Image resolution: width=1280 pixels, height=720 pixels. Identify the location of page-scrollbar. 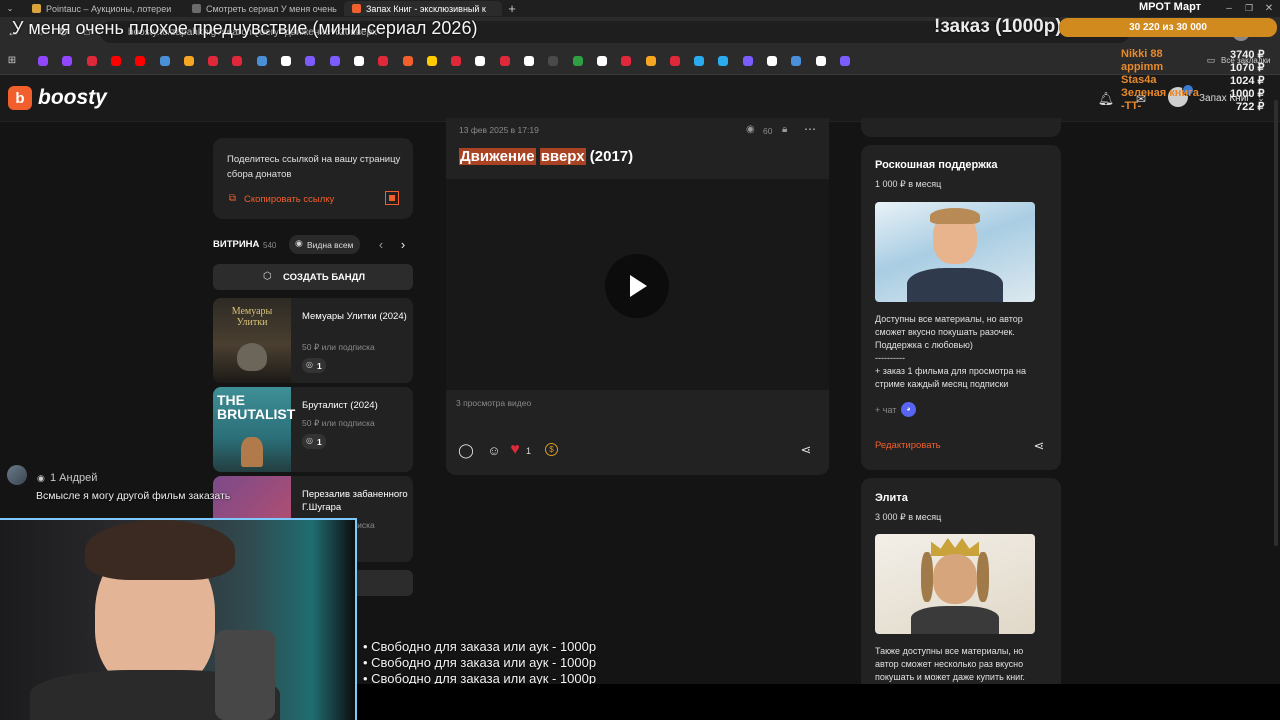
(1276, 323).